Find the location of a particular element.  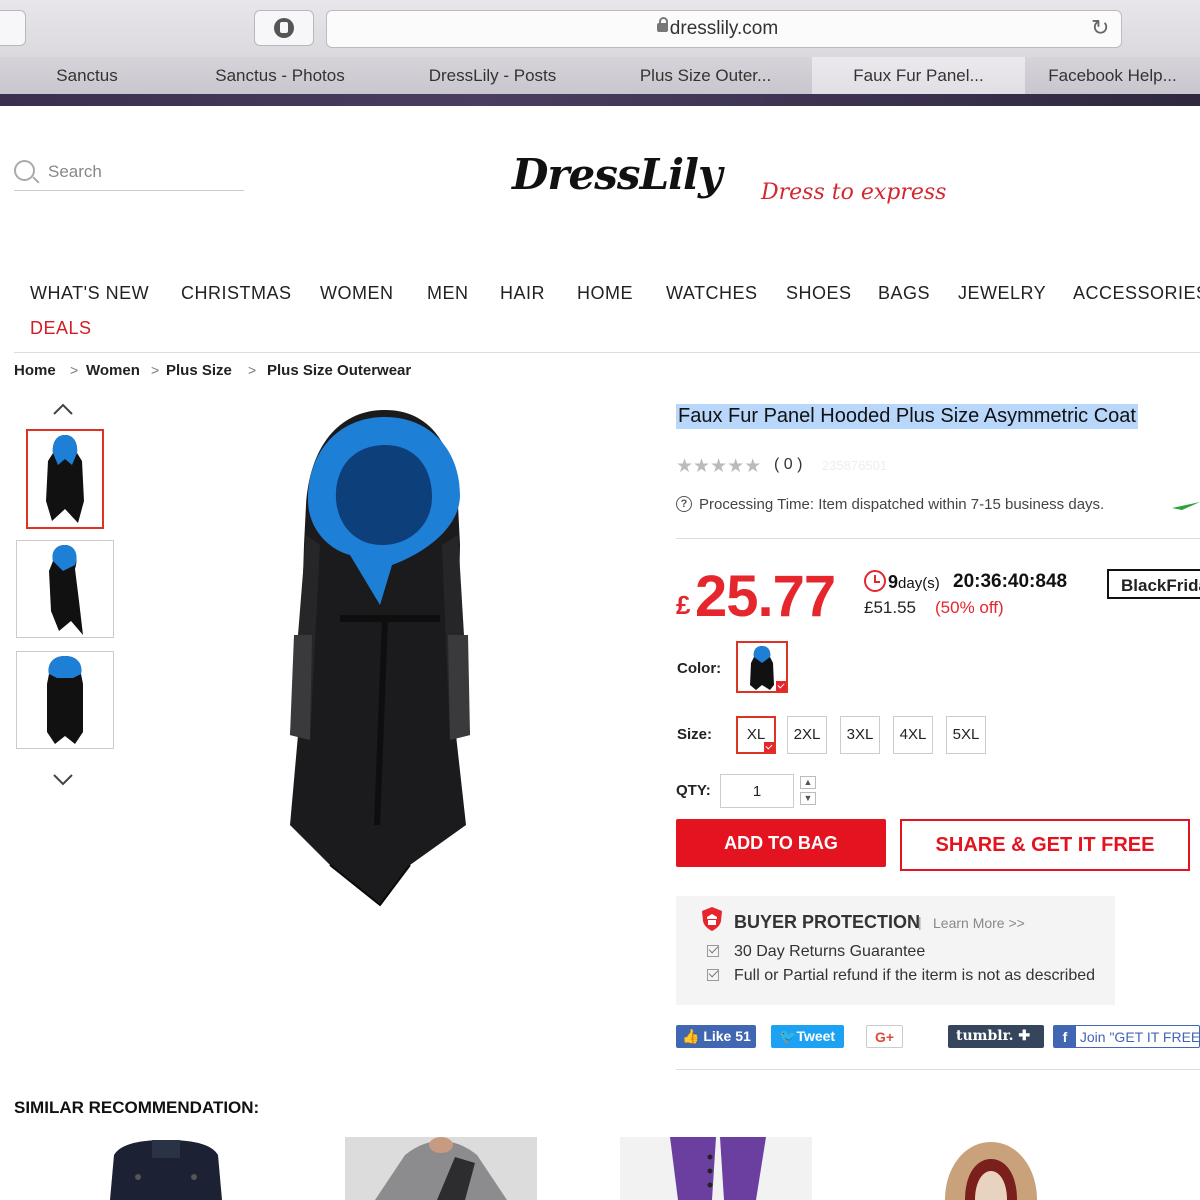

coat-thumbnail-image is located at coordinates (66, 590).